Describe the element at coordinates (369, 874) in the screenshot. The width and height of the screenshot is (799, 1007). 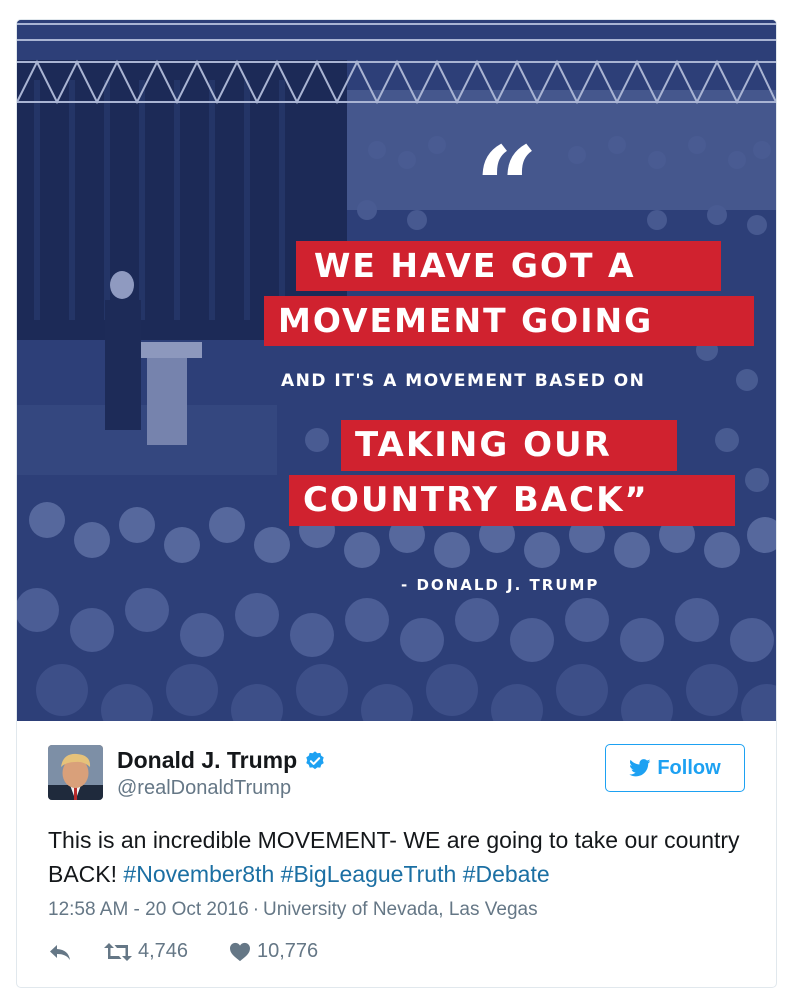
I see `hashtag-link: #BigLeagueTruth` at that location.